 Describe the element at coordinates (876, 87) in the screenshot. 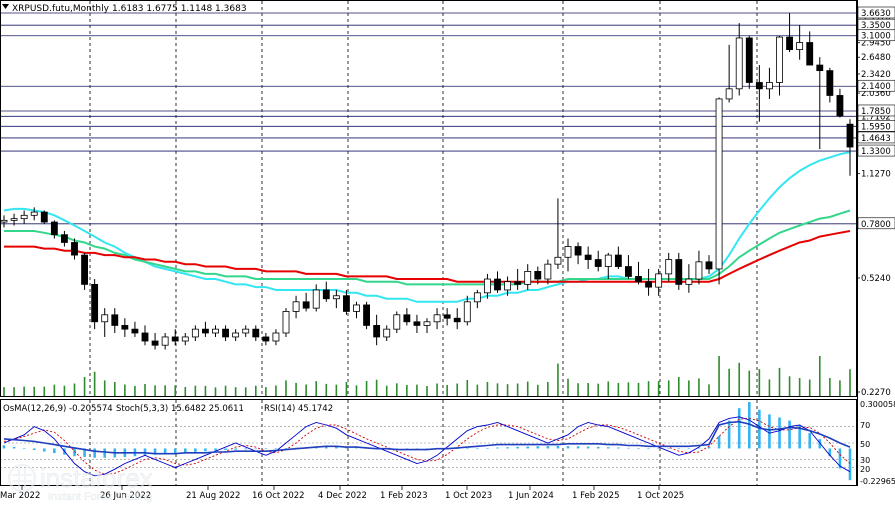

I see `price-level-label: 2.1400` at that location.